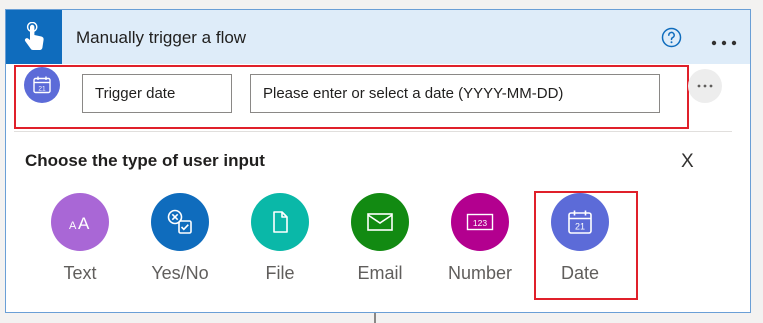 This screenshot has height=323, width=763. I want to click on svg-text: 21, so click(42, 89).